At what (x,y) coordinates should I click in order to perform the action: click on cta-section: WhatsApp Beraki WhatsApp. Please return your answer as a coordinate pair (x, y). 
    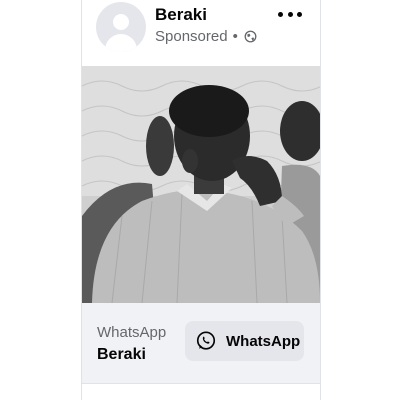
    Looking at the image, I should click on (201, 343).